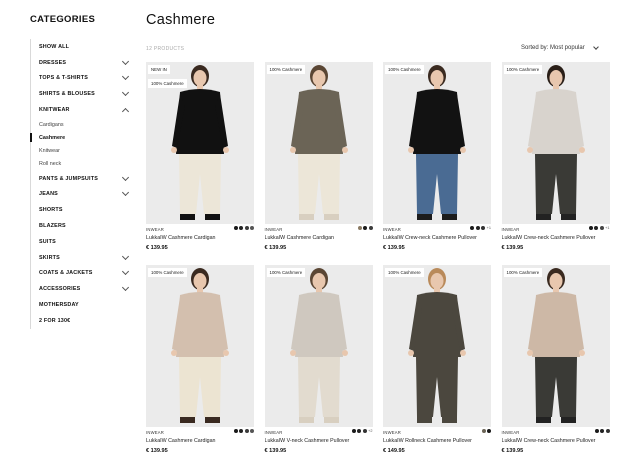 Image resolution: width=640 pixels, height=467 pixels. I want to click on color-swatches: +1, so click(599, 228).